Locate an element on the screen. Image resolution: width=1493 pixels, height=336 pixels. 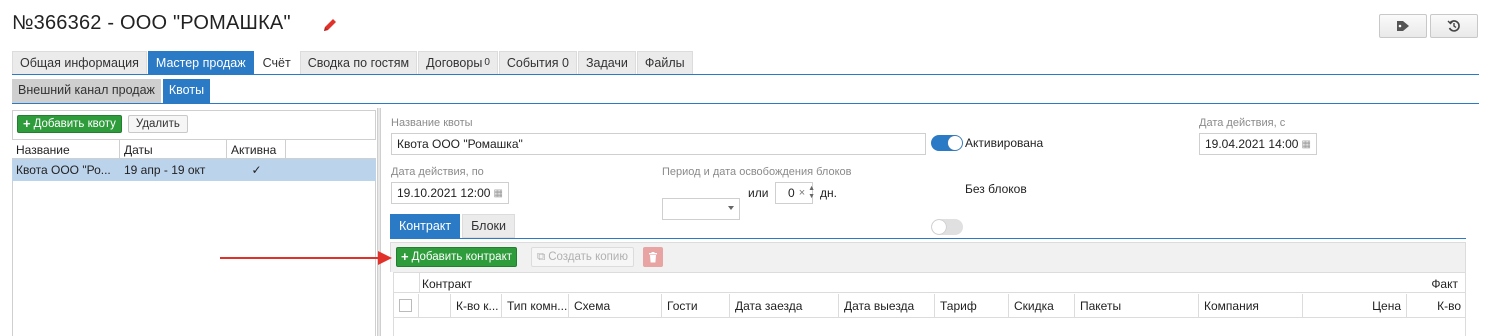
date-from-label: Дата действия, с is located at coordinates (1242, 123).